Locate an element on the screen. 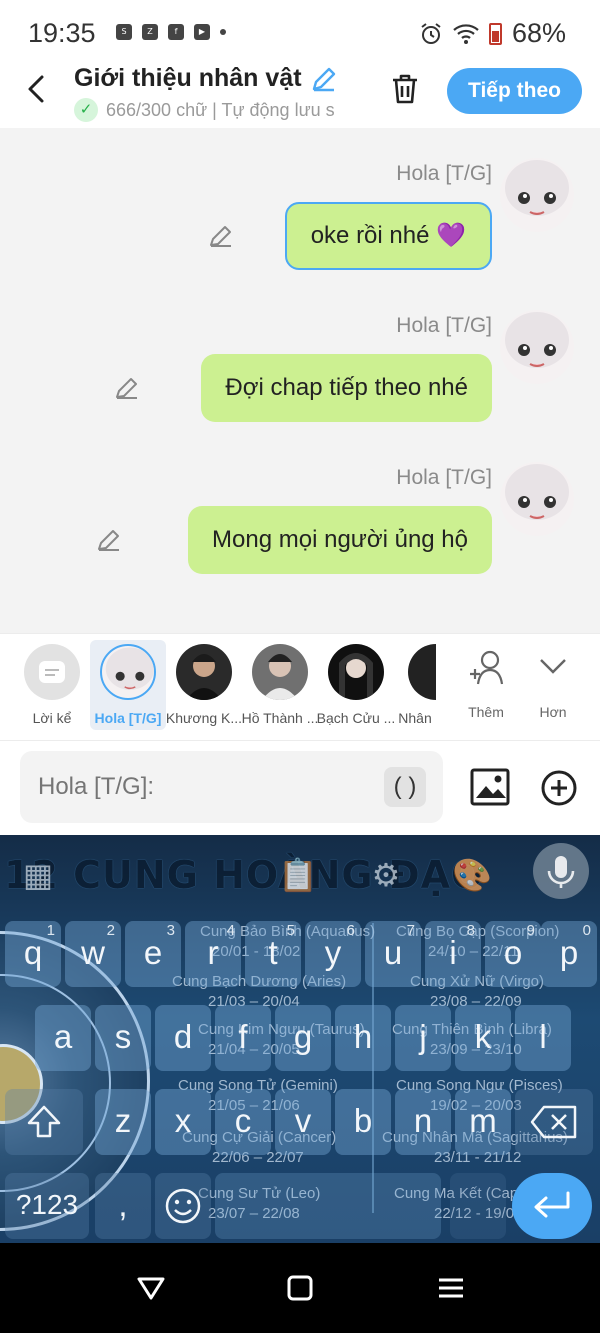  home-nav-icon is located at coordinates (300, 1288).